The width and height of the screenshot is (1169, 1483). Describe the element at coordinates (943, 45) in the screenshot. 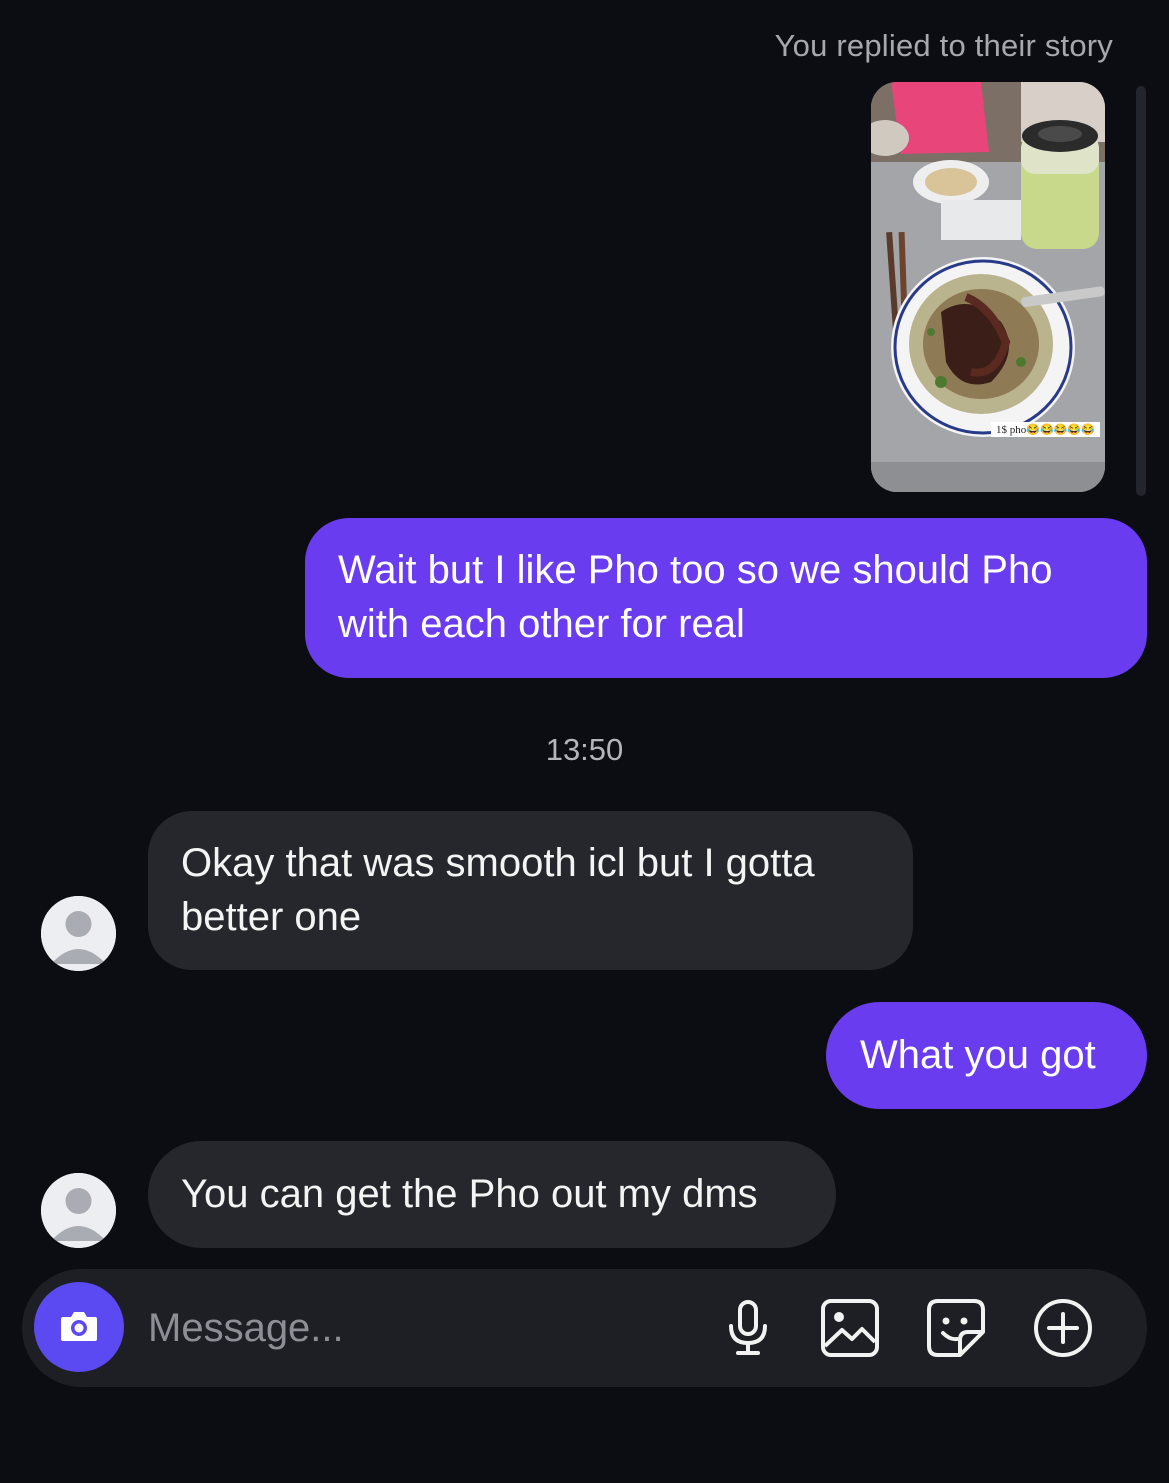

I see `story-reply-caption: You replied to their story` at that location.